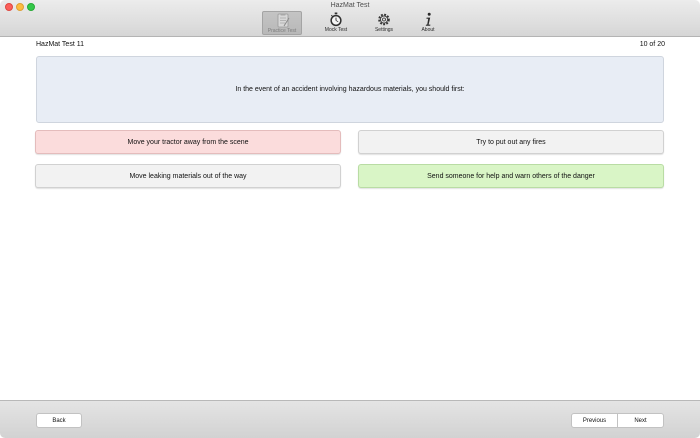 The width and height of the screenshot is (700, 438). I want to click on test-name: HazMat Test 11, so click(60, 44).